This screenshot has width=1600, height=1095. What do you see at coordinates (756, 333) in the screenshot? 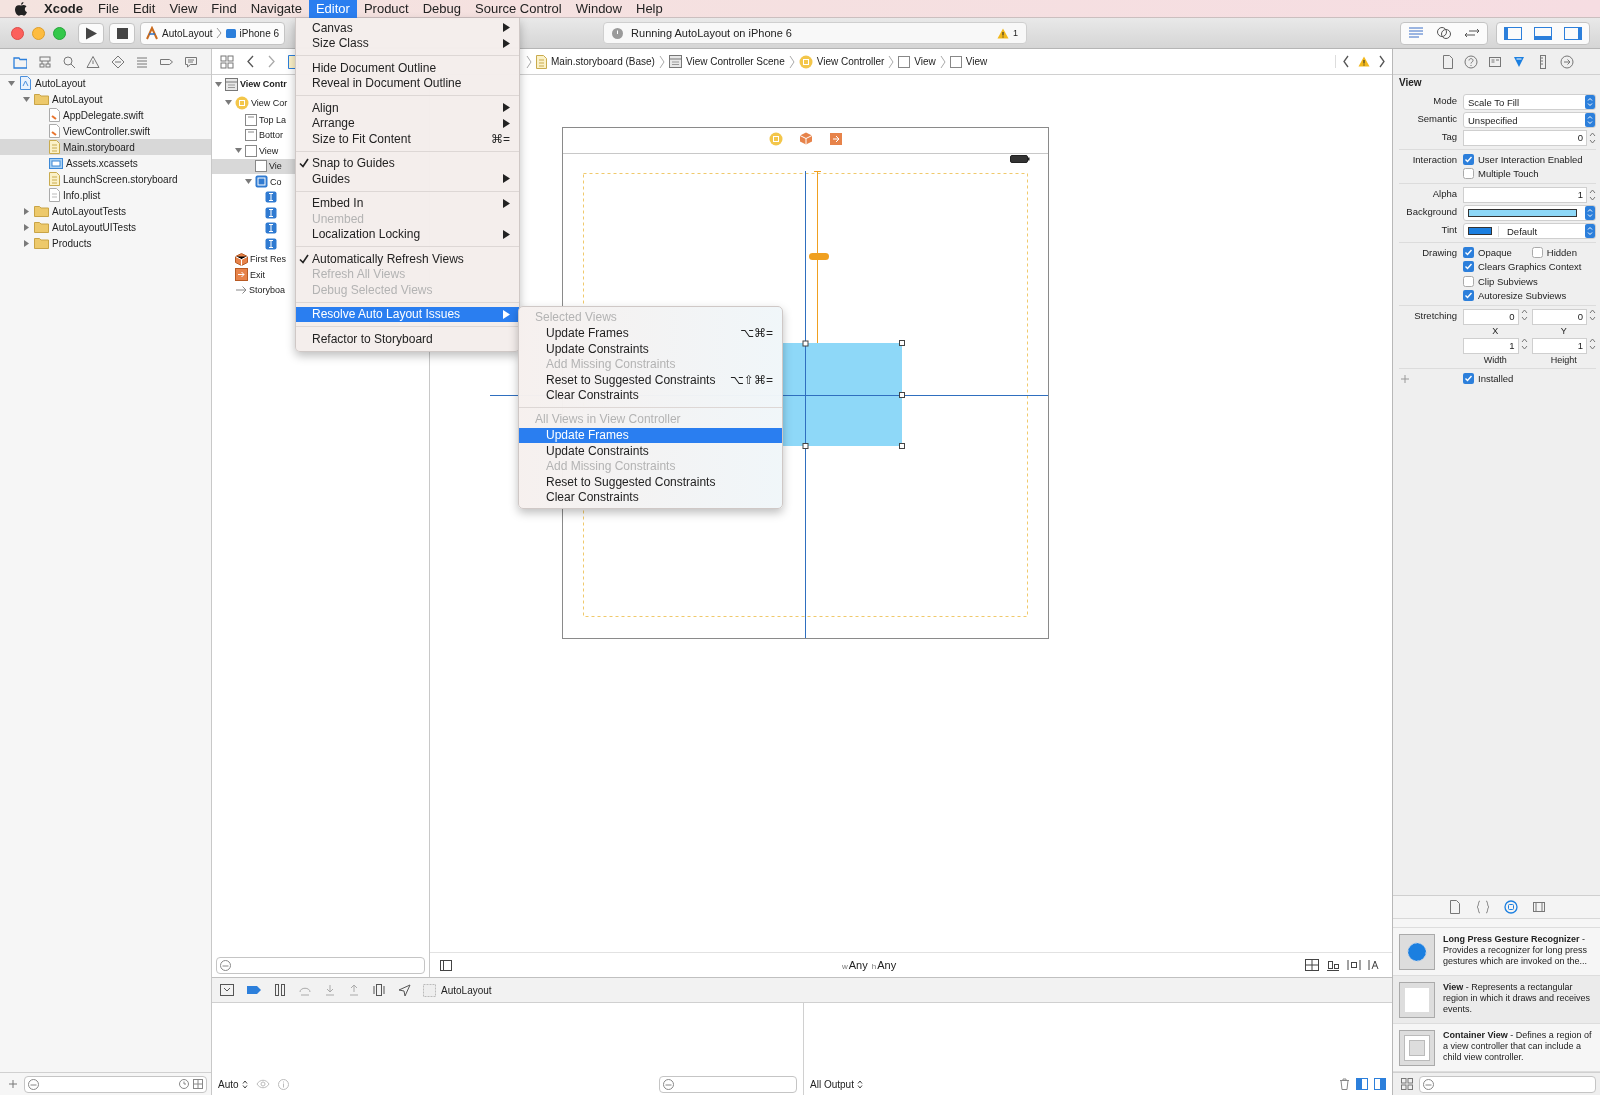
I see `keyboard-shortcut: ⌥⌘=` at bounding box center [756, 333].